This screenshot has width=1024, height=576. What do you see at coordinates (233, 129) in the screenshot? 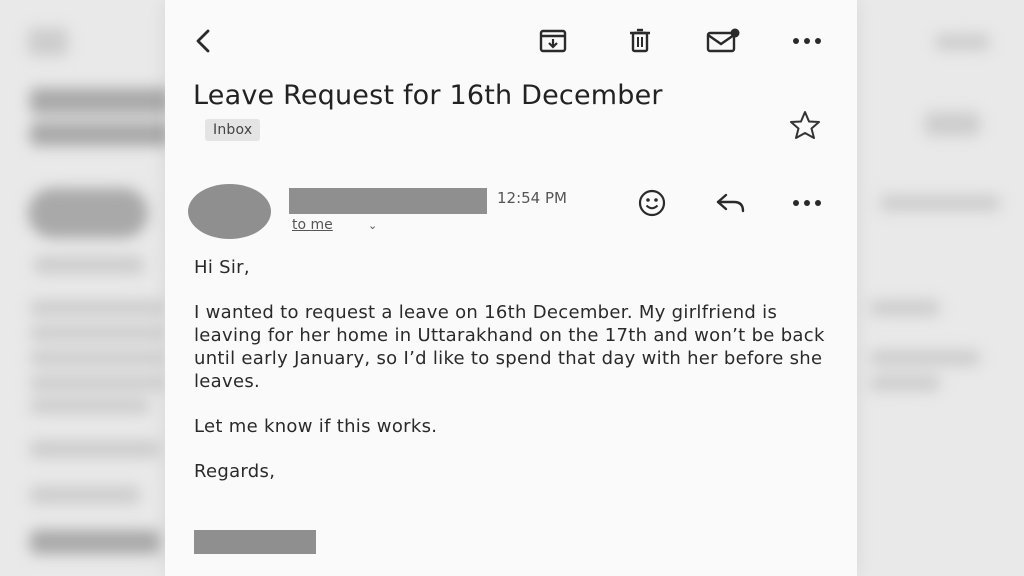
I see `inbox-label-badge: Inbox` at bounding box center [233, 129].